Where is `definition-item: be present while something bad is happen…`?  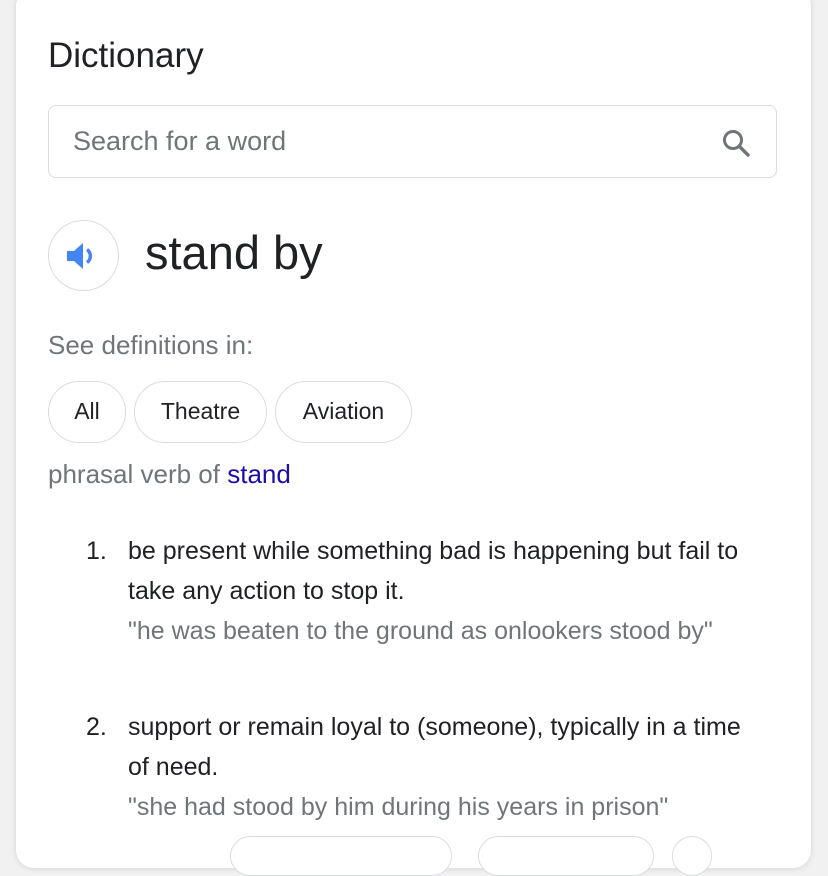
definition-item: be present while something bad is happen… is located at coordinates (448, 591).